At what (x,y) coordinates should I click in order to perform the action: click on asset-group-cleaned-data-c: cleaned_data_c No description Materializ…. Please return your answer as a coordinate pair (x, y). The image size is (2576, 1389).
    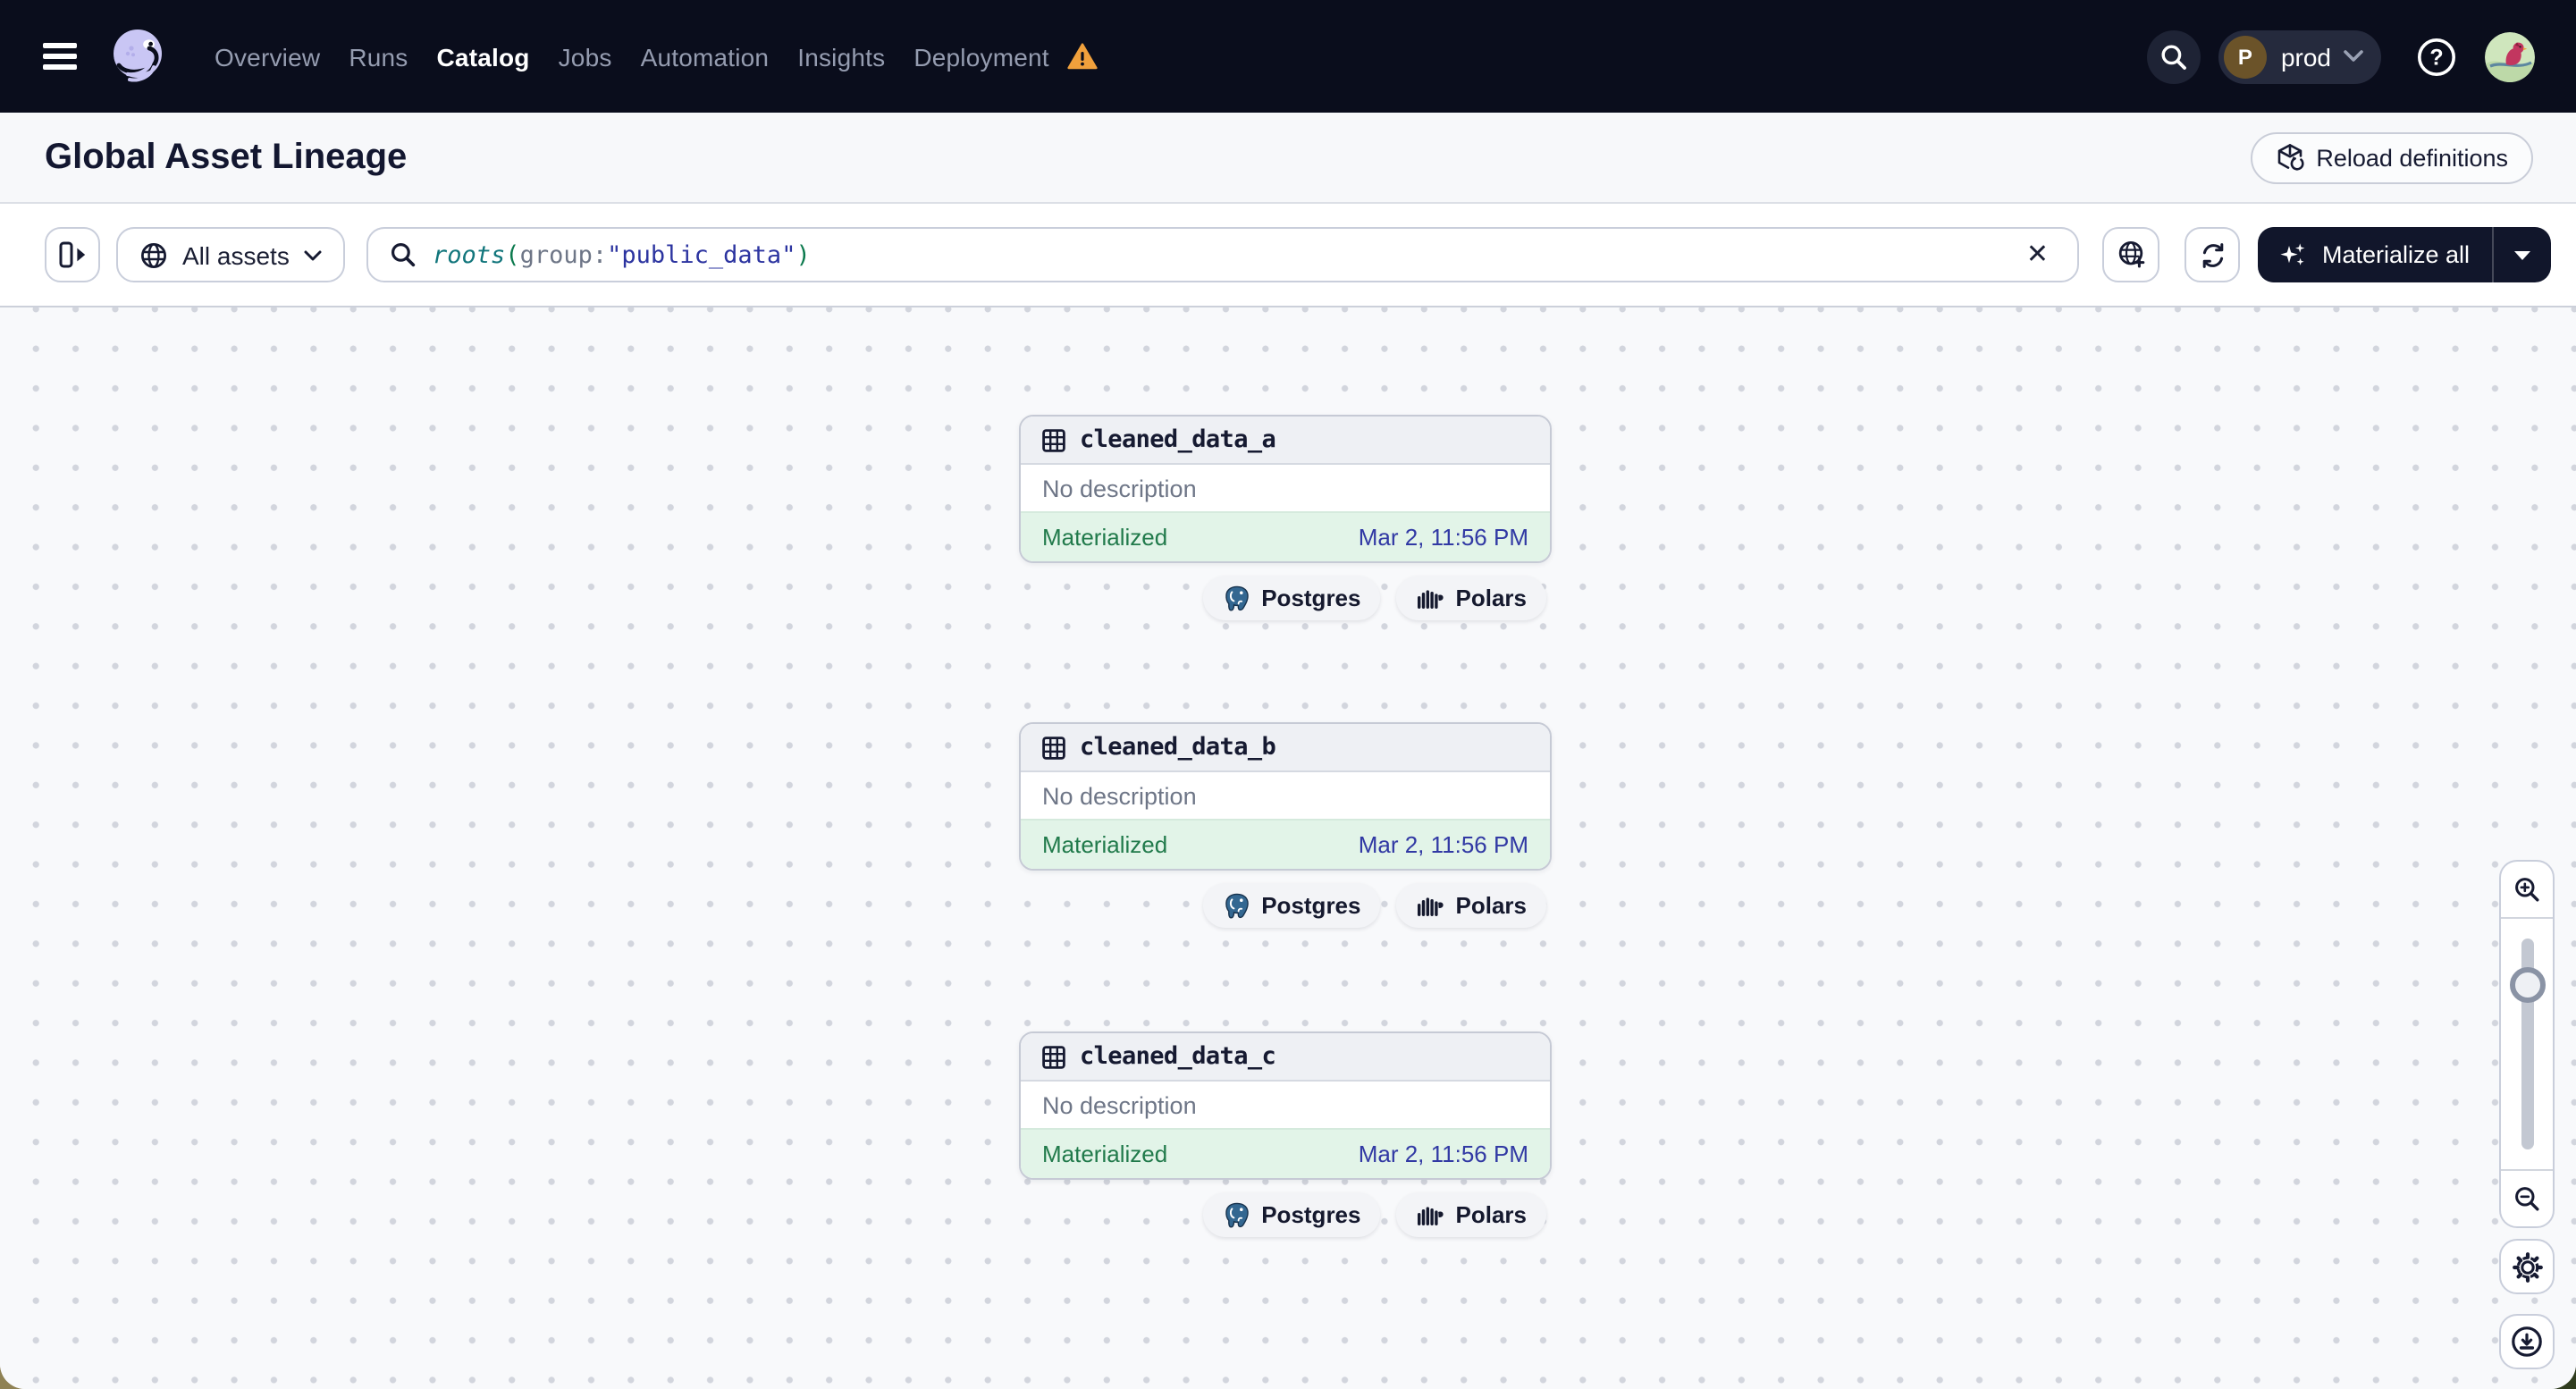
    Looking at the image, I should click on (1286, 1134).